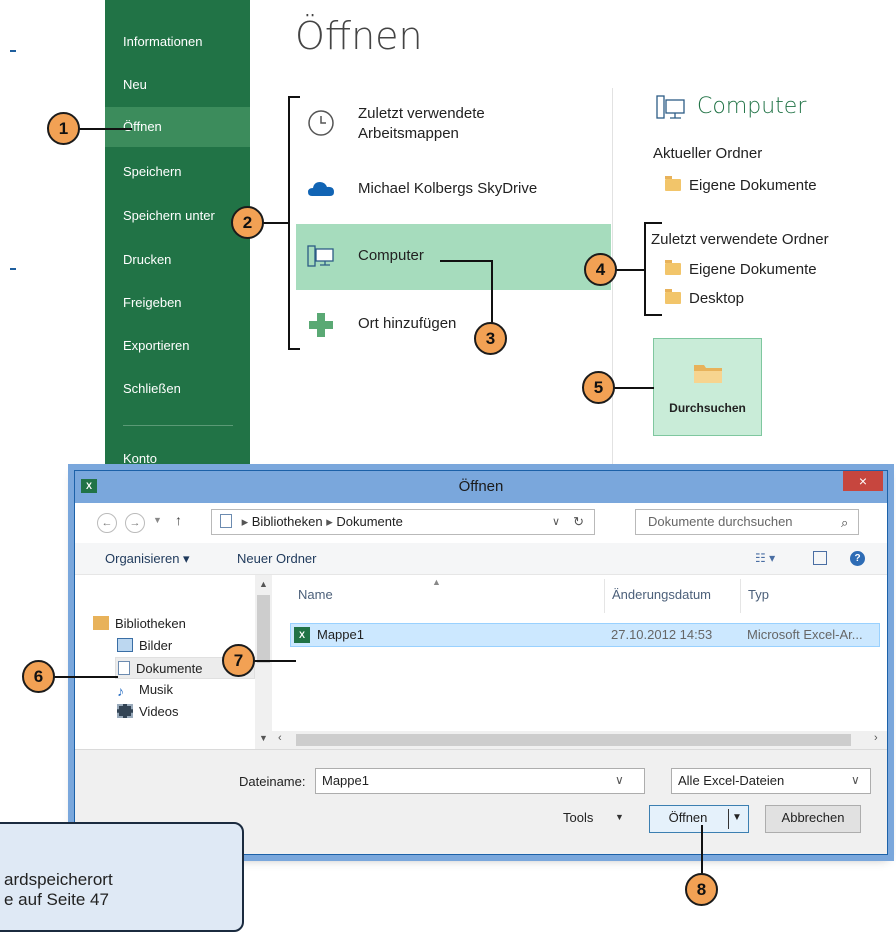 The image size is (896, 932). I want to click on nav-item-schliessen: Schließen, so click(177, 389).